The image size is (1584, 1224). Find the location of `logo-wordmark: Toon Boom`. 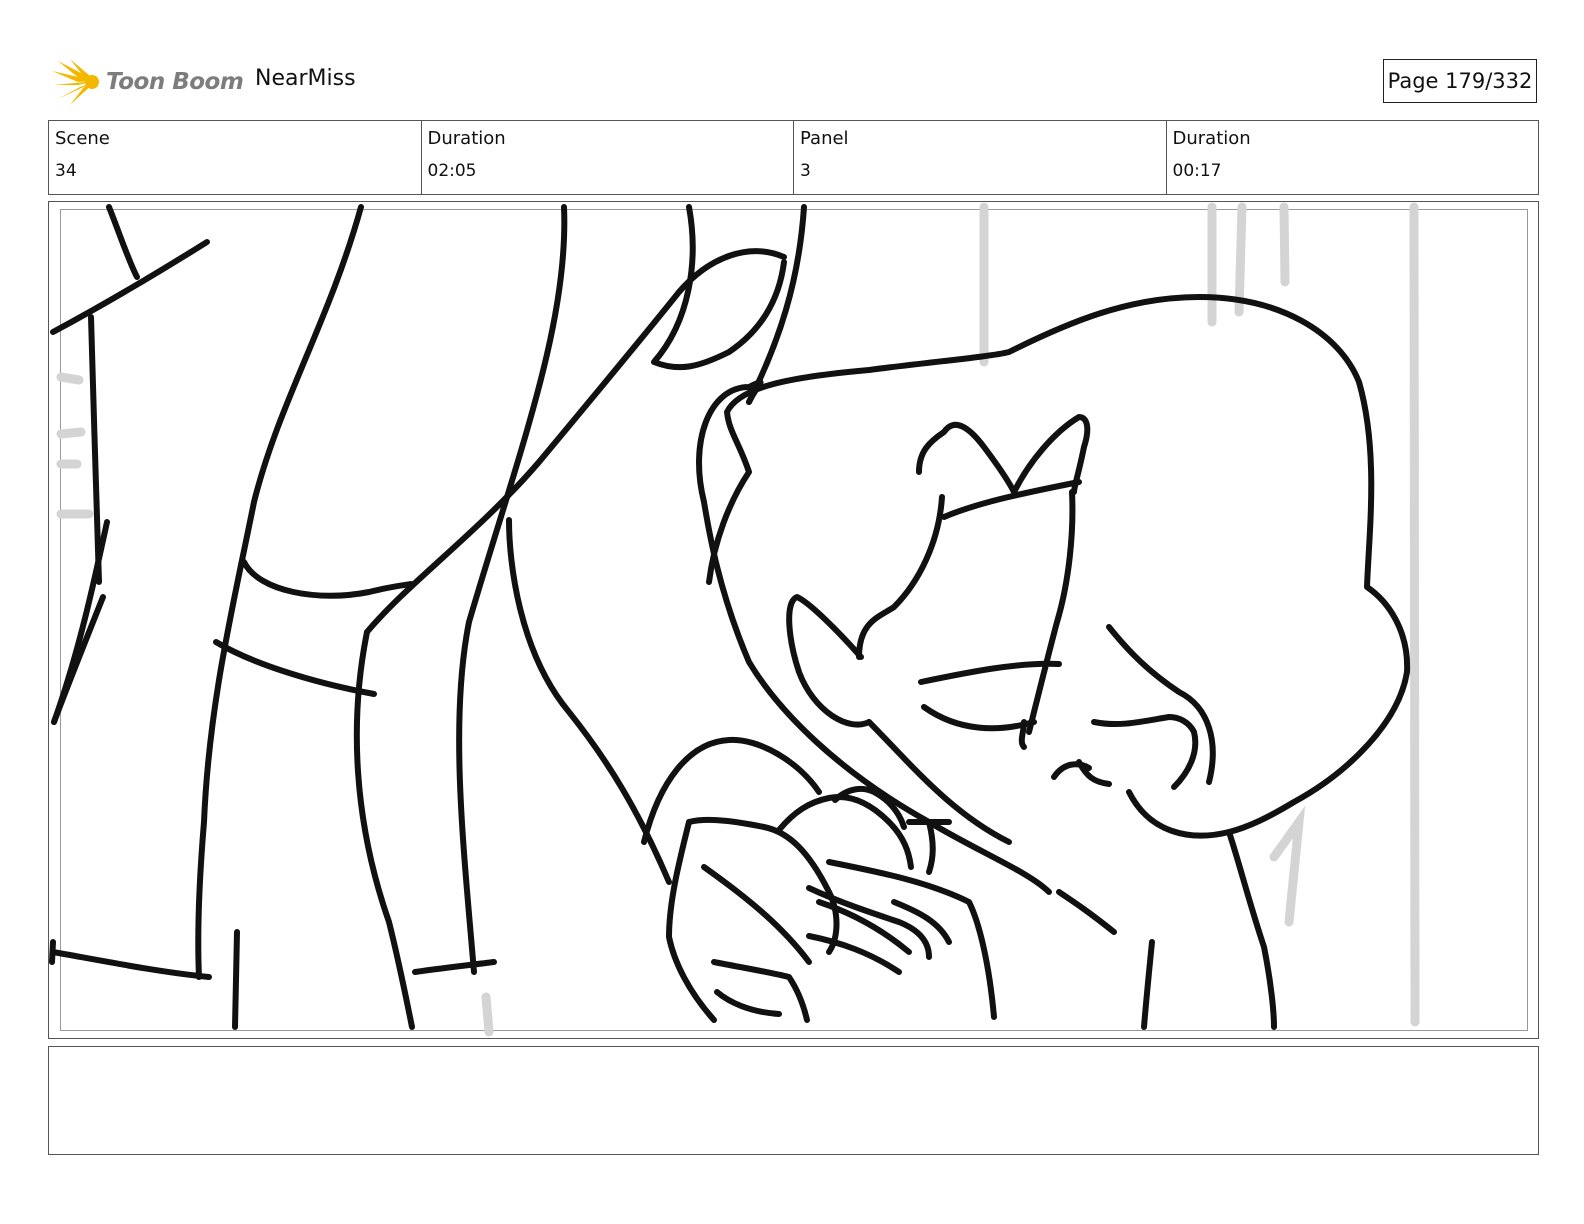

logo-wordmark: Toon Boom is located at coordinates (175, 82).